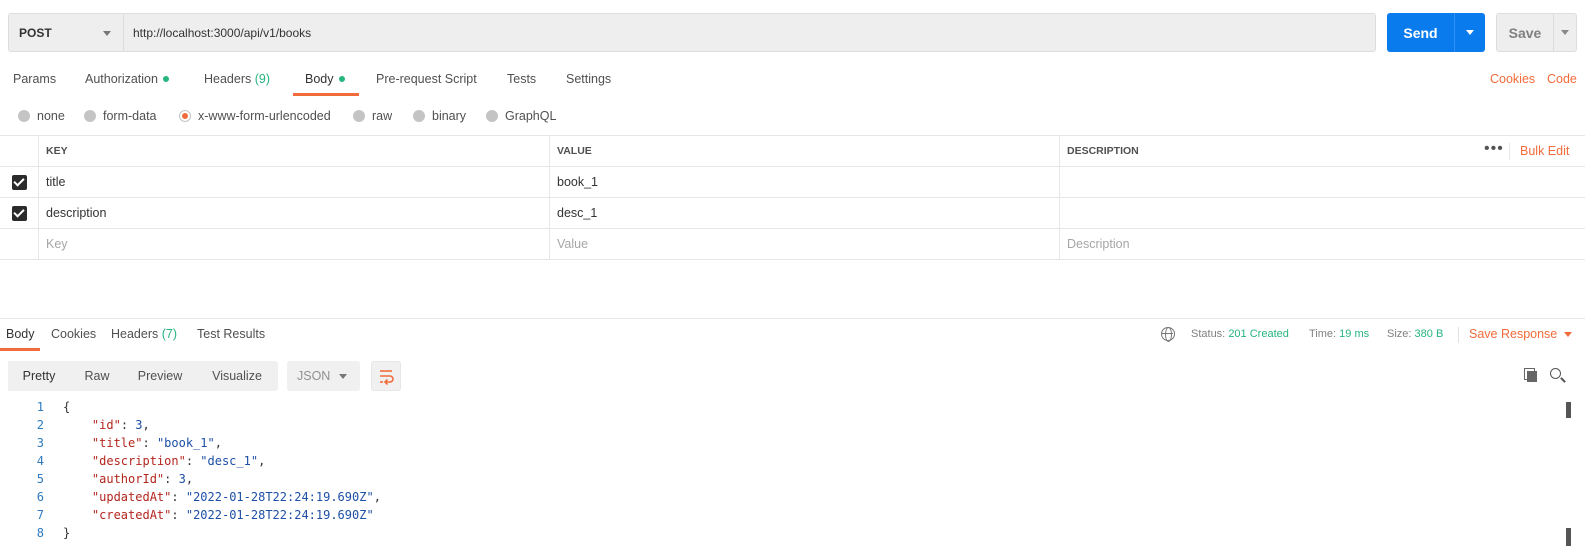 This screenshot has width=1585, height=554. I want to click on preview-button: Preview, so click(160, 376).